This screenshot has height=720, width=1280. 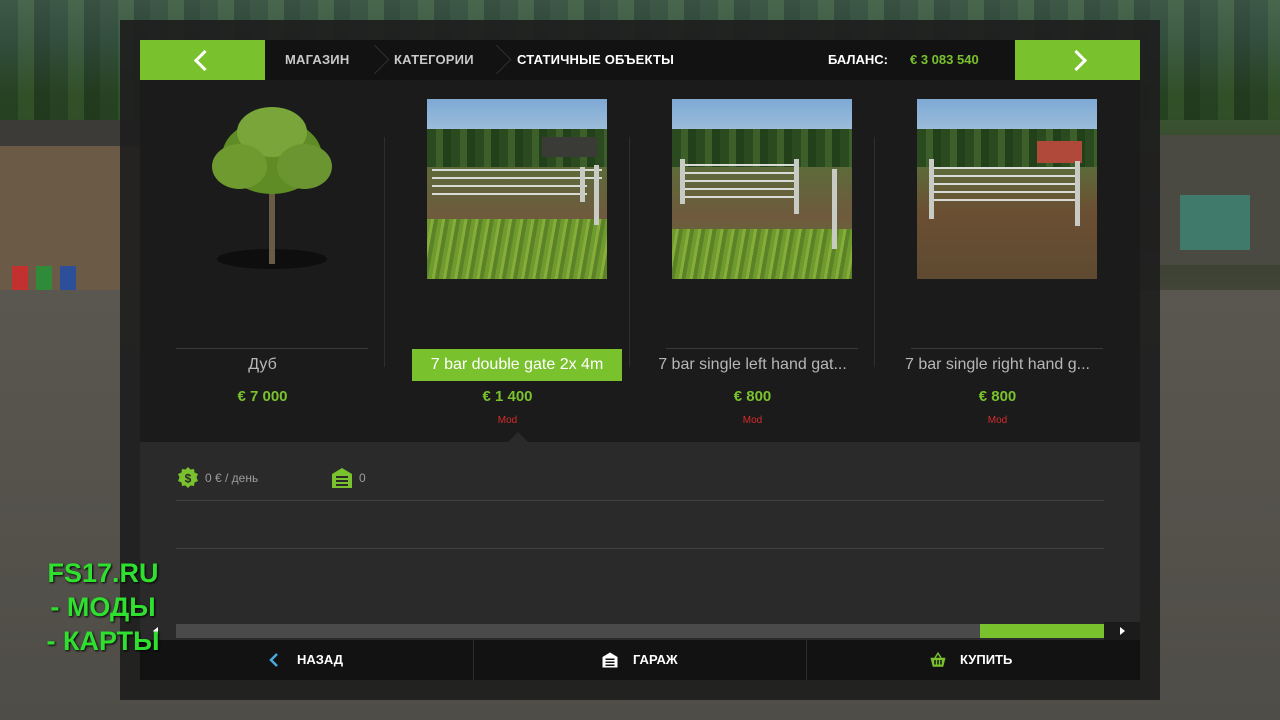 I want to click on watermark-line: - КАРТЫ, so click(x=103, y=641).